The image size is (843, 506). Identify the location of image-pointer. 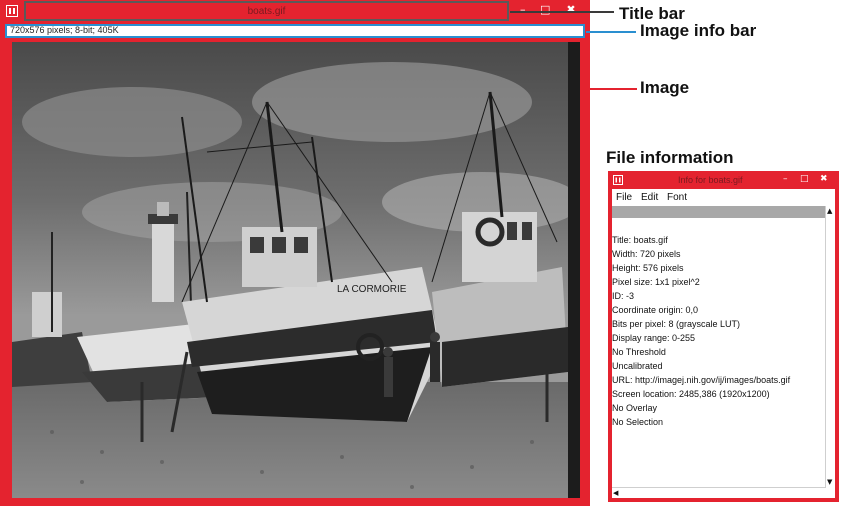
(613, 89).